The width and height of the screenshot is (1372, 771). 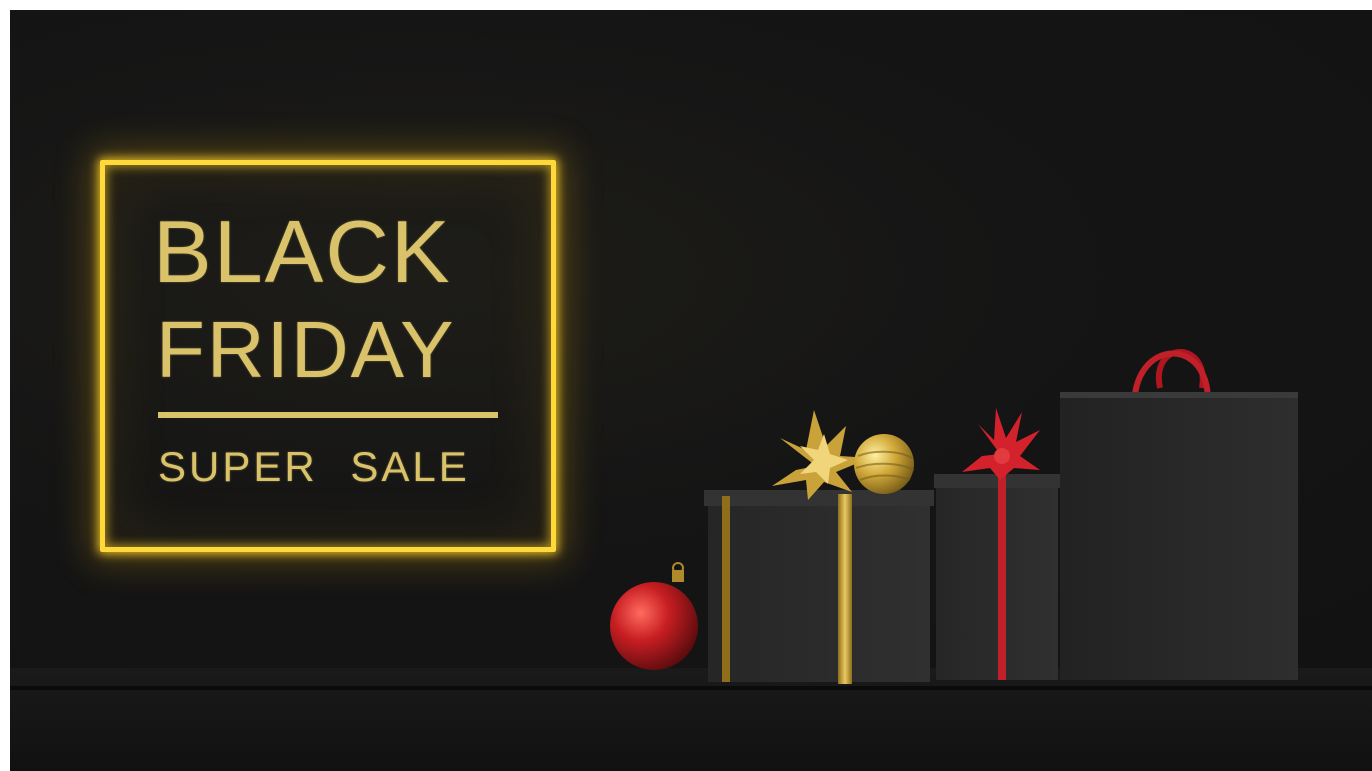 What do you see at coordinates (654, 616) in the screenshot?
I see `red-ornament` at bounding box center [654, 616].